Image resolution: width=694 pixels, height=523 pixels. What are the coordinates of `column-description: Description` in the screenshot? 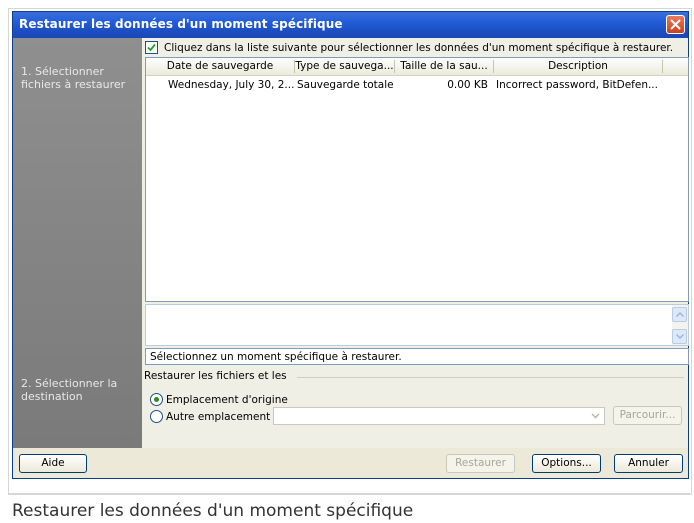 It's located at (578, 66).